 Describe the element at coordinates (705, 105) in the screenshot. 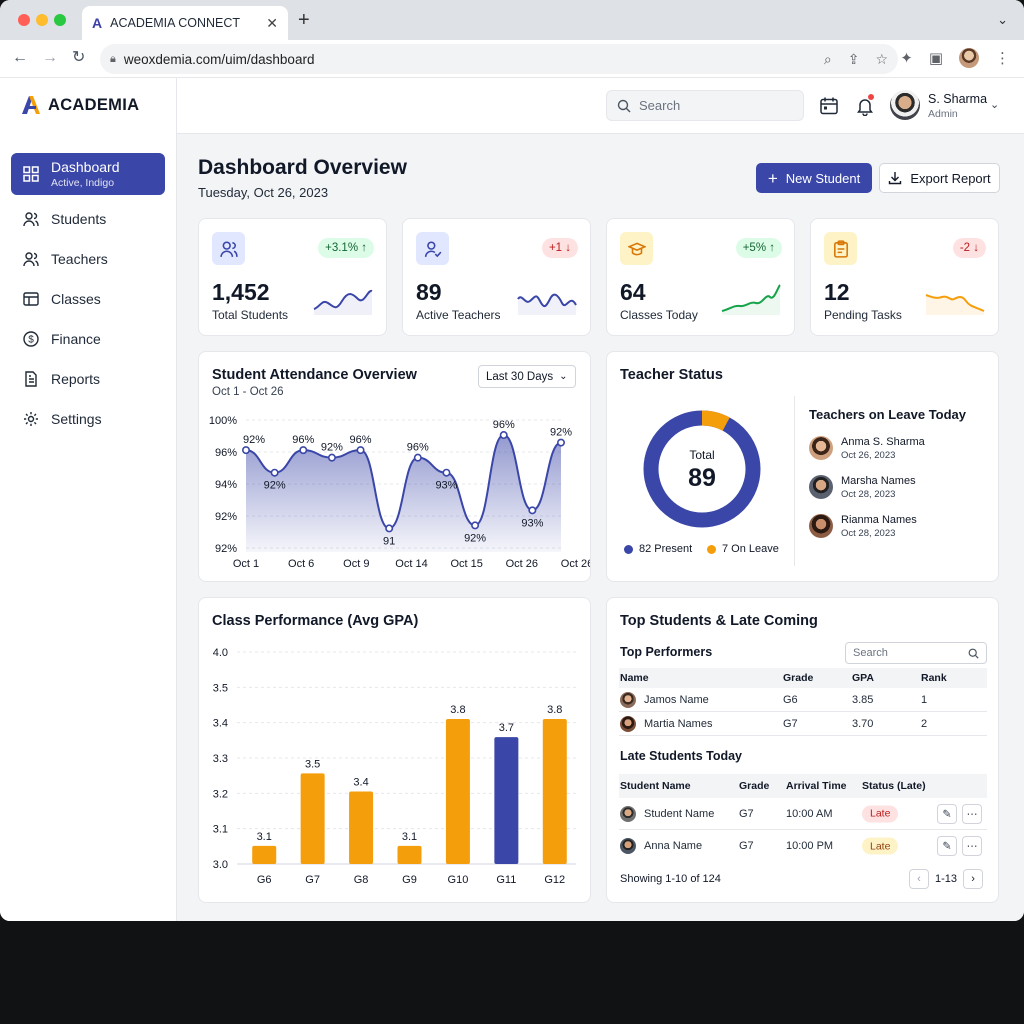

I see `search-input: Search` at that location.